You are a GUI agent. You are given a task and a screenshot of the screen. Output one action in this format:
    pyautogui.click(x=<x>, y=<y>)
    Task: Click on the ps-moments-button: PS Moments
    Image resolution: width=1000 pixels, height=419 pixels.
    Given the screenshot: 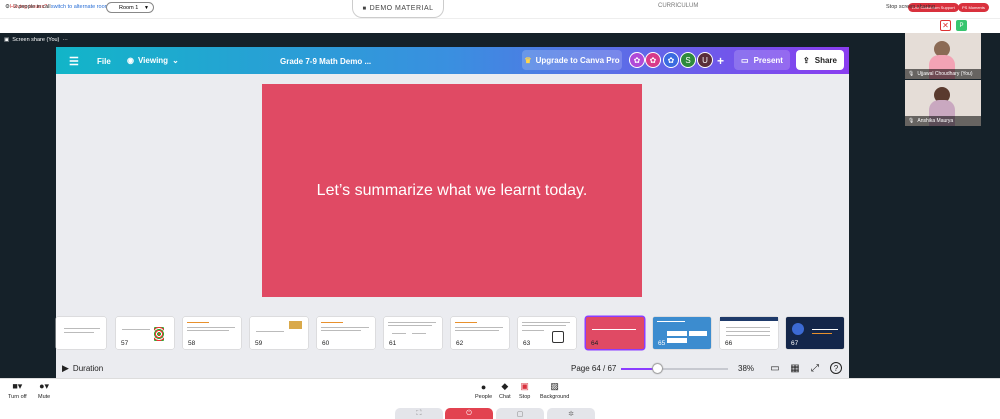 What is the action you would take?
    pyautogui.click(x=973, y=7)
    